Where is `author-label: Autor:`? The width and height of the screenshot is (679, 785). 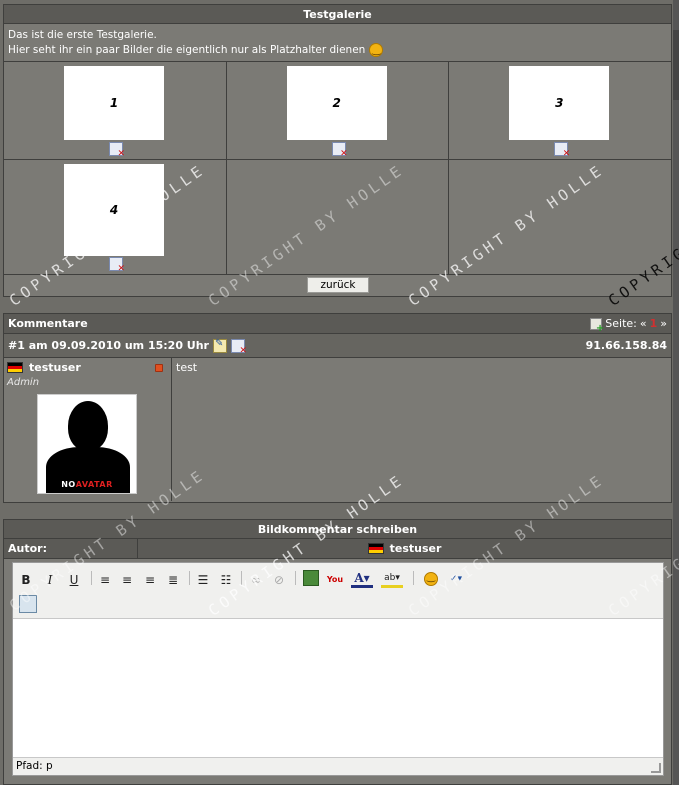 author-label: Autor: is located at coordinates (71, 548).